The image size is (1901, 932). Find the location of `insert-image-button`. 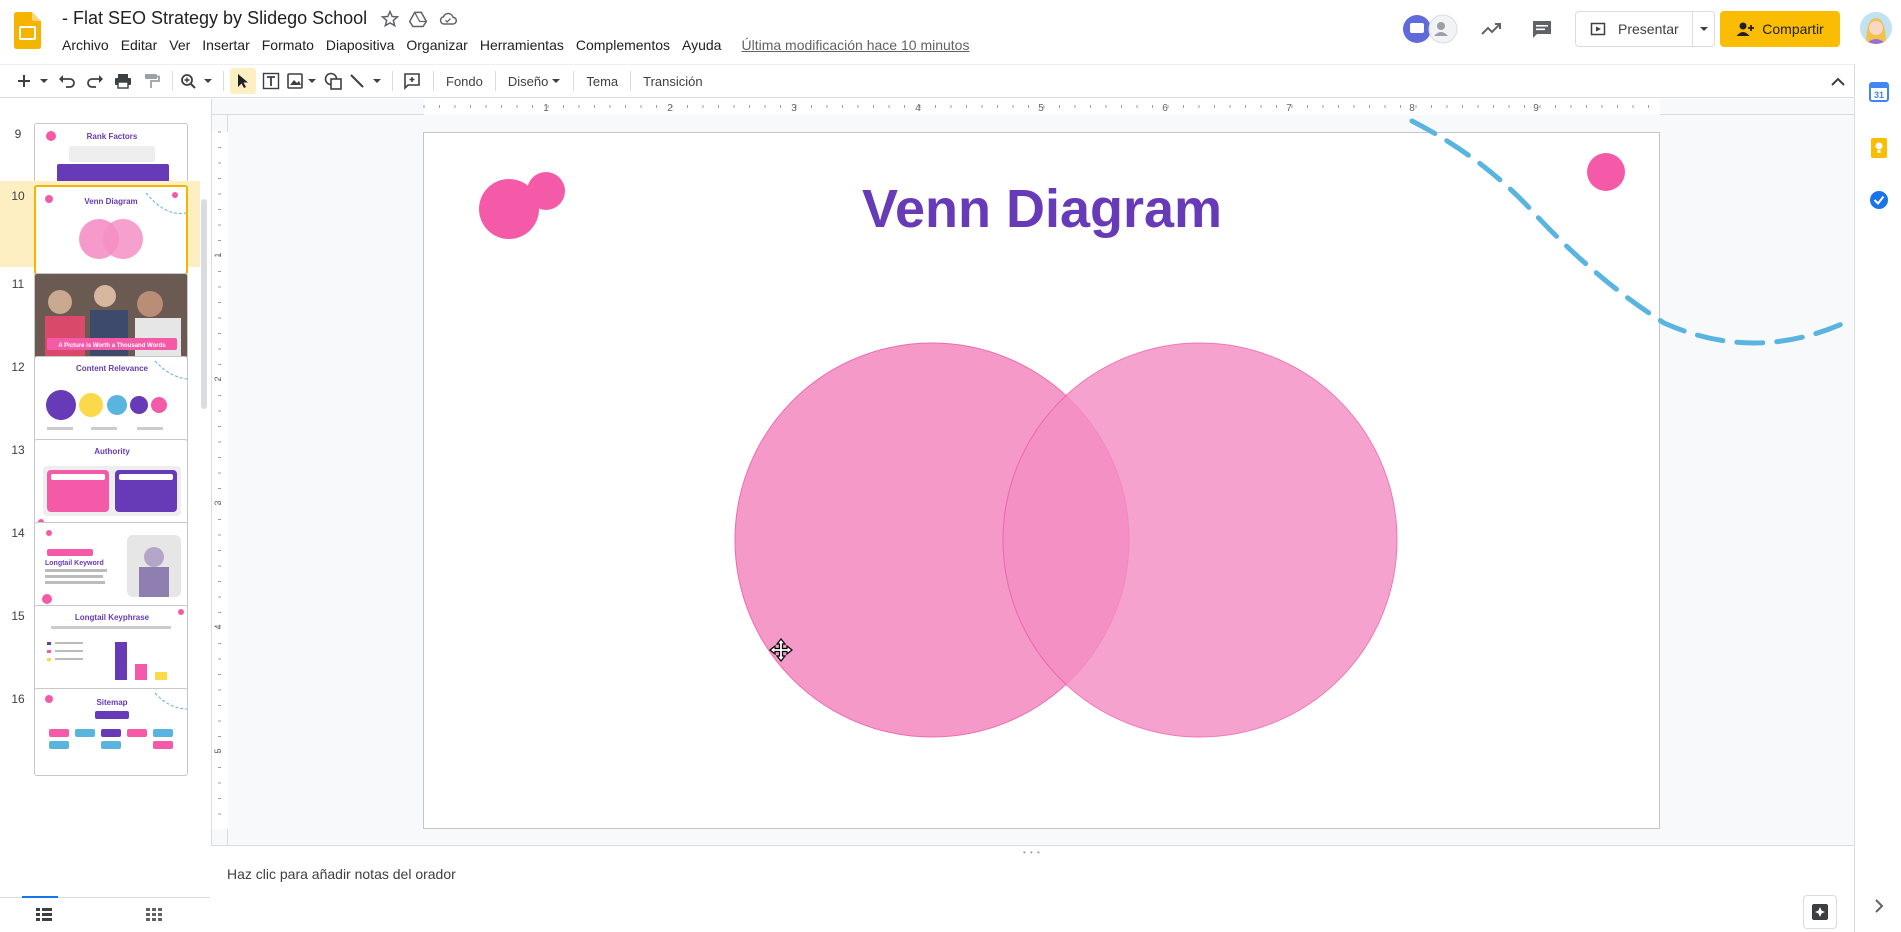

insert-image-button is located at coordinates (302, 81).